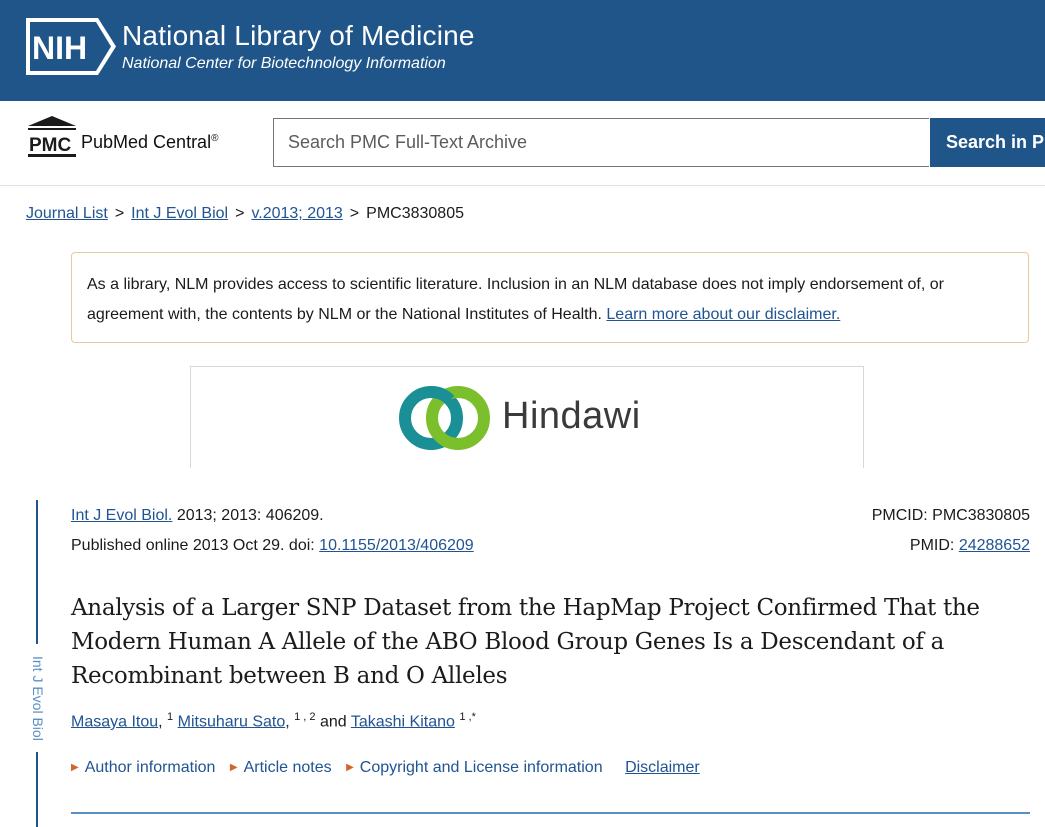 The image size is (1045, 827). Describe the element at coordinates (150, 767) in the screenshot. I see `author-information-label: Author information` at that location.